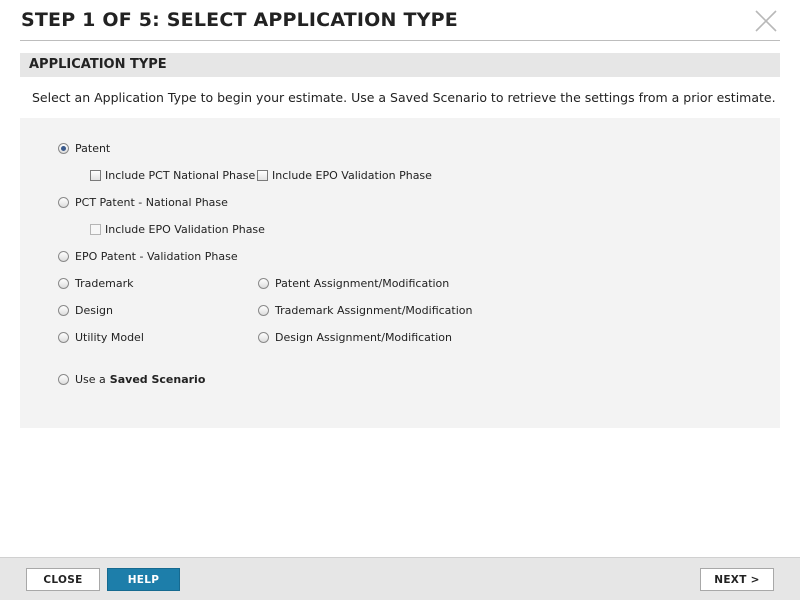 The height and width of the screenshot is (600, 800). I want to click on radio-pct-patent-national-phase: PCT Patent - National Phase, so click(143, 202).